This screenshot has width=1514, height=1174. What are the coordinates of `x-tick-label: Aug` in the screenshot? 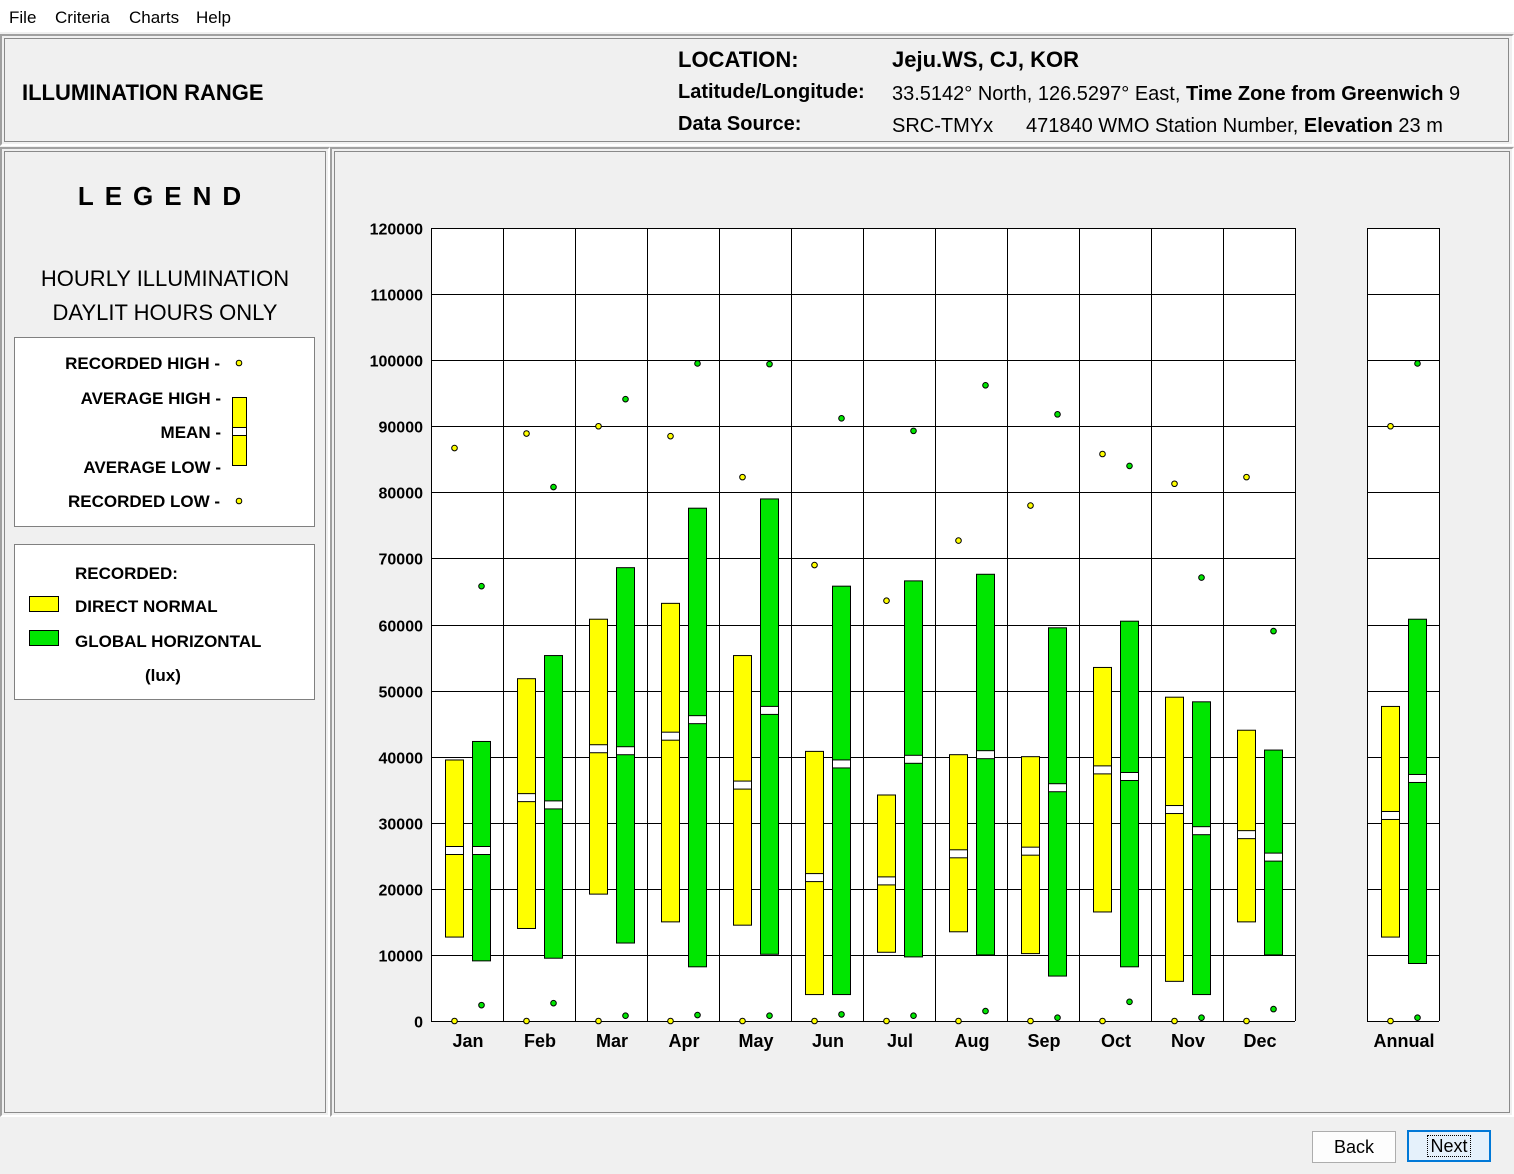 It's located at (972, 1041).